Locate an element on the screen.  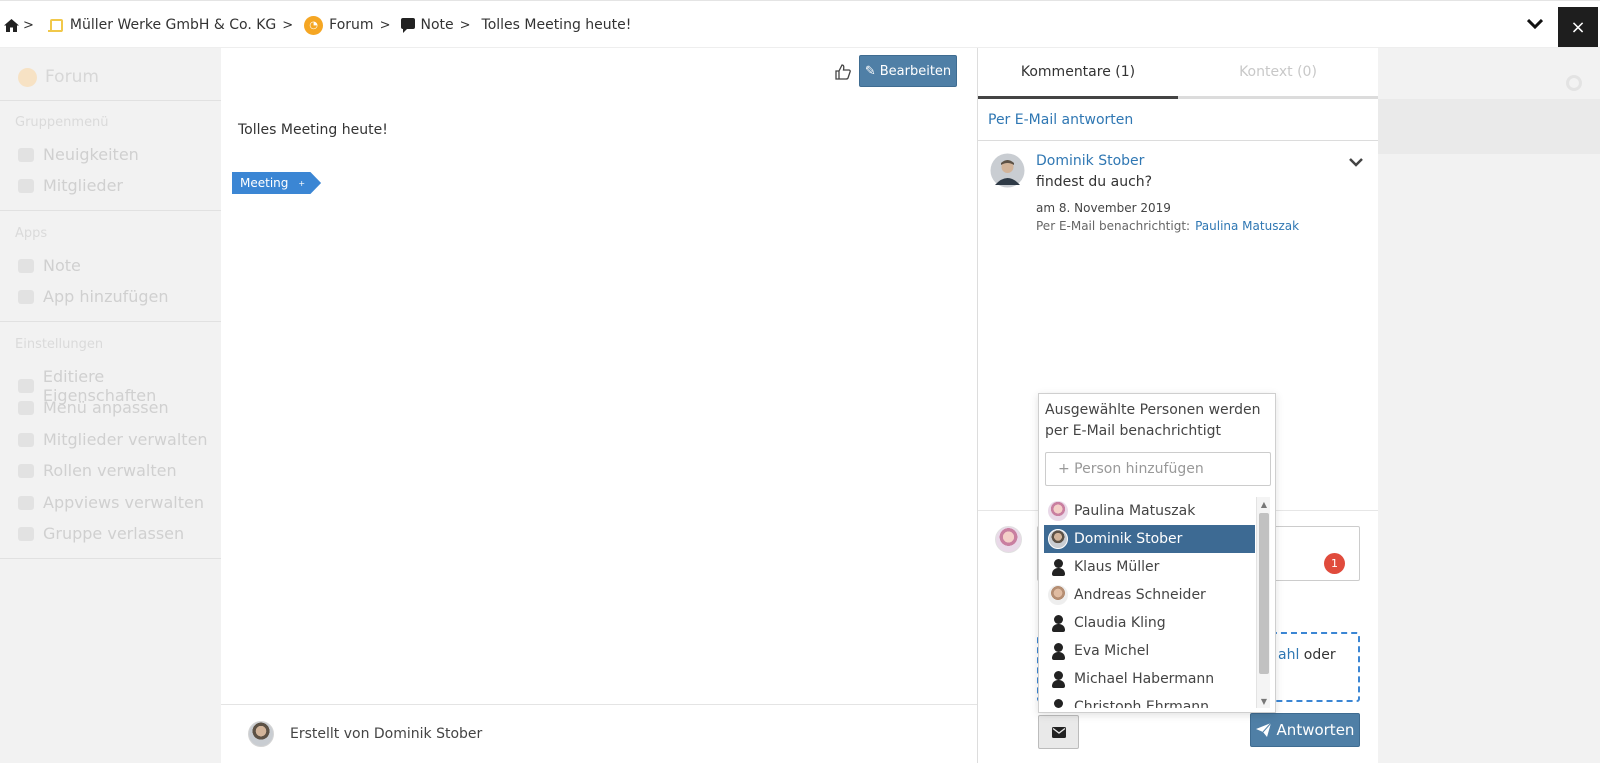
tab-comments: Kommentare (1) is located at coordinates (1078, 73).